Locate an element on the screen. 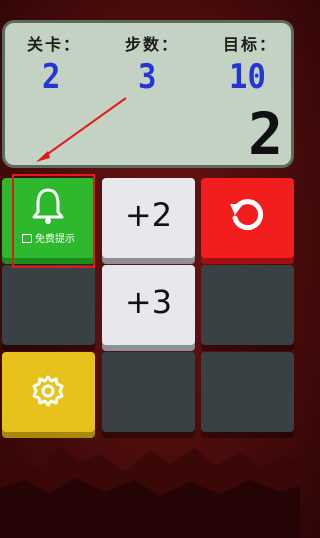 The height and width of the screenshot is (538, 320). gear-icon is located at coordinates (48, 391).